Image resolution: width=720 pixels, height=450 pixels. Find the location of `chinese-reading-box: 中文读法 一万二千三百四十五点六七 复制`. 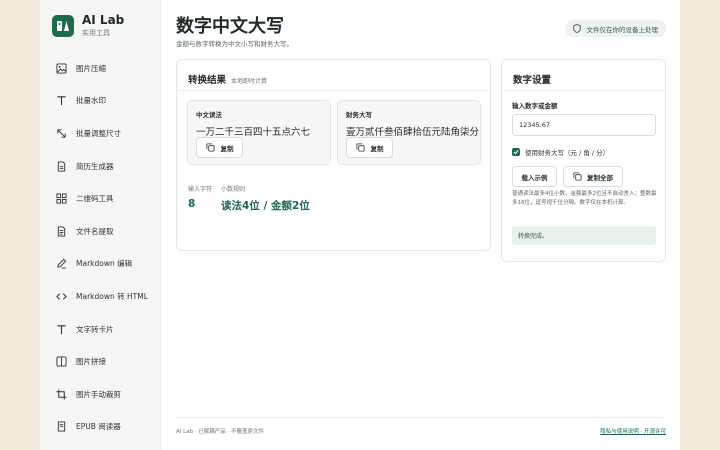

chinese-reading-box: 中文读法 一万二千三百四十五点六七 复制 is located at coordinates (259, 132).